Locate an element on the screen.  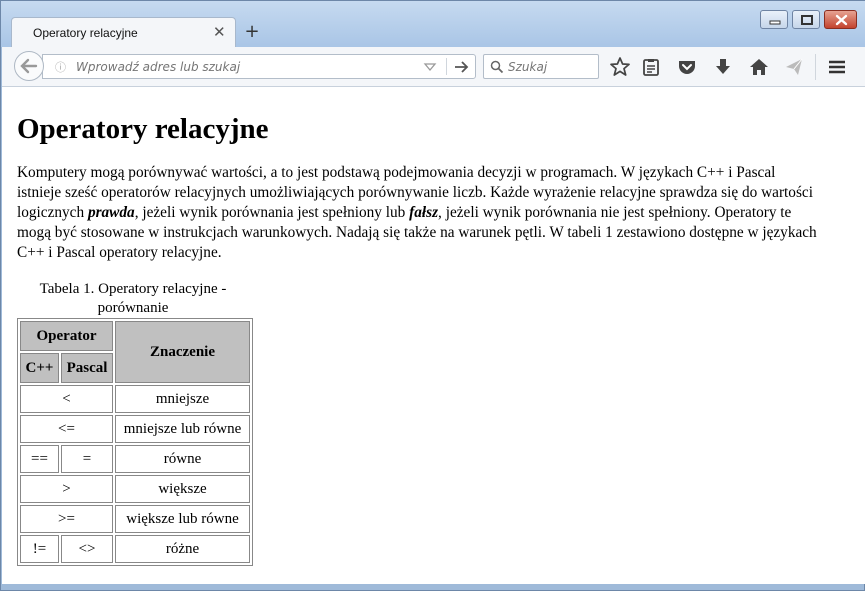
pocket-icon is located at coordinates (687, 67).